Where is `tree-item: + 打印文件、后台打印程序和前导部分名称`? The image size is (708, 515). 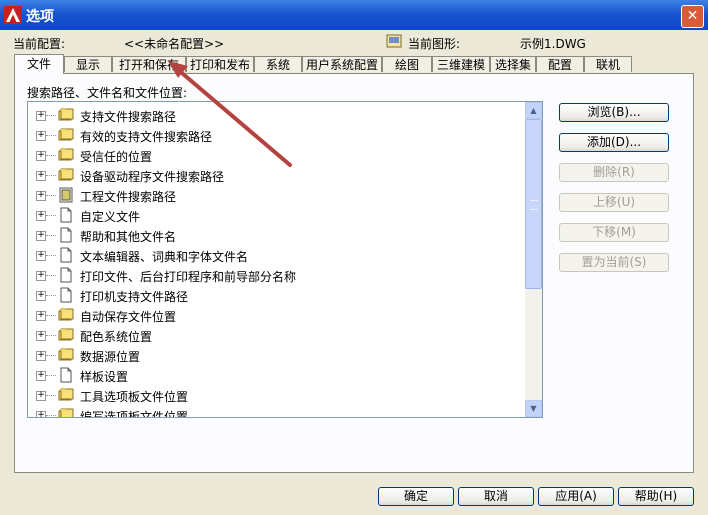 tree-item: + 打印文件、后台打印程序和前导部分名称 is located at coordinates (275, 275).